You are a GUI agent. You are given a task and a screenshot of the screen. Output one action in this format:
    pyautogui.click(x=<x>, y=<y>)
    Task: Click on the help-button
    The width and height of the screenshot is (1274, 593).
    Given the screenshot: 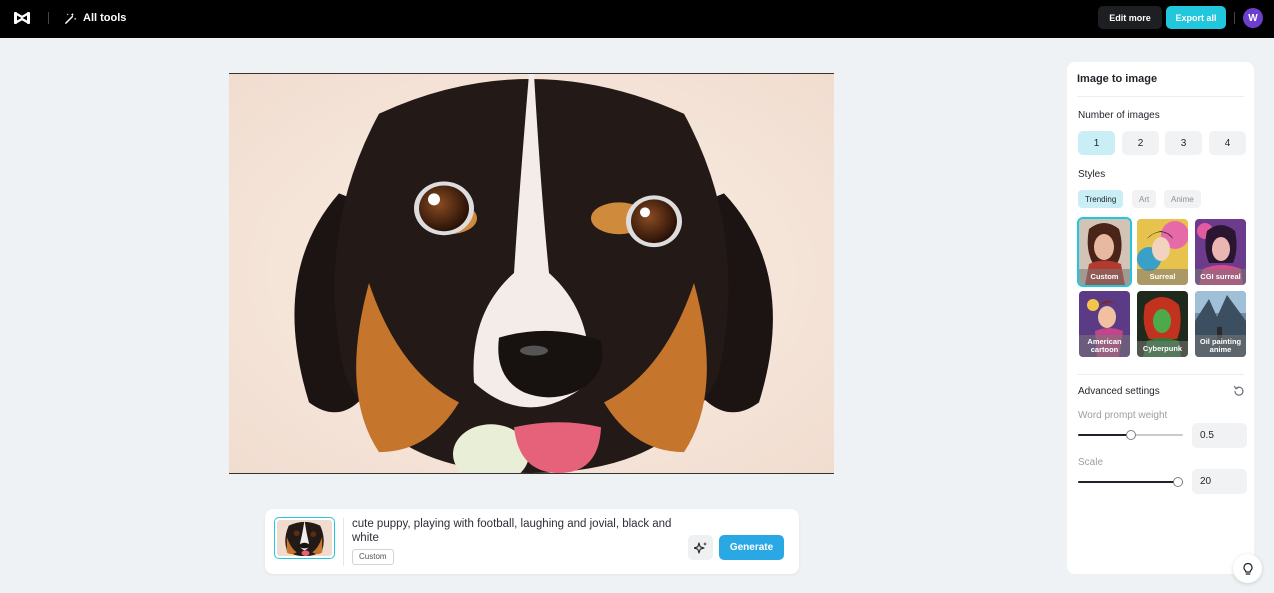 What is the action you would take?
    pyautogui.click(x=1247, y=568)
    